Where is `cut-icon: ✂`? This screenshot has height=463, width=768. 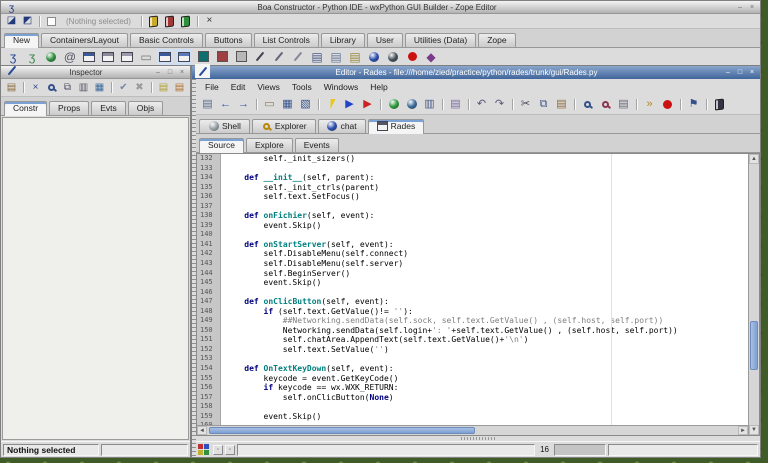 cut-icon: ✂ is located at coordinates (525, 104).